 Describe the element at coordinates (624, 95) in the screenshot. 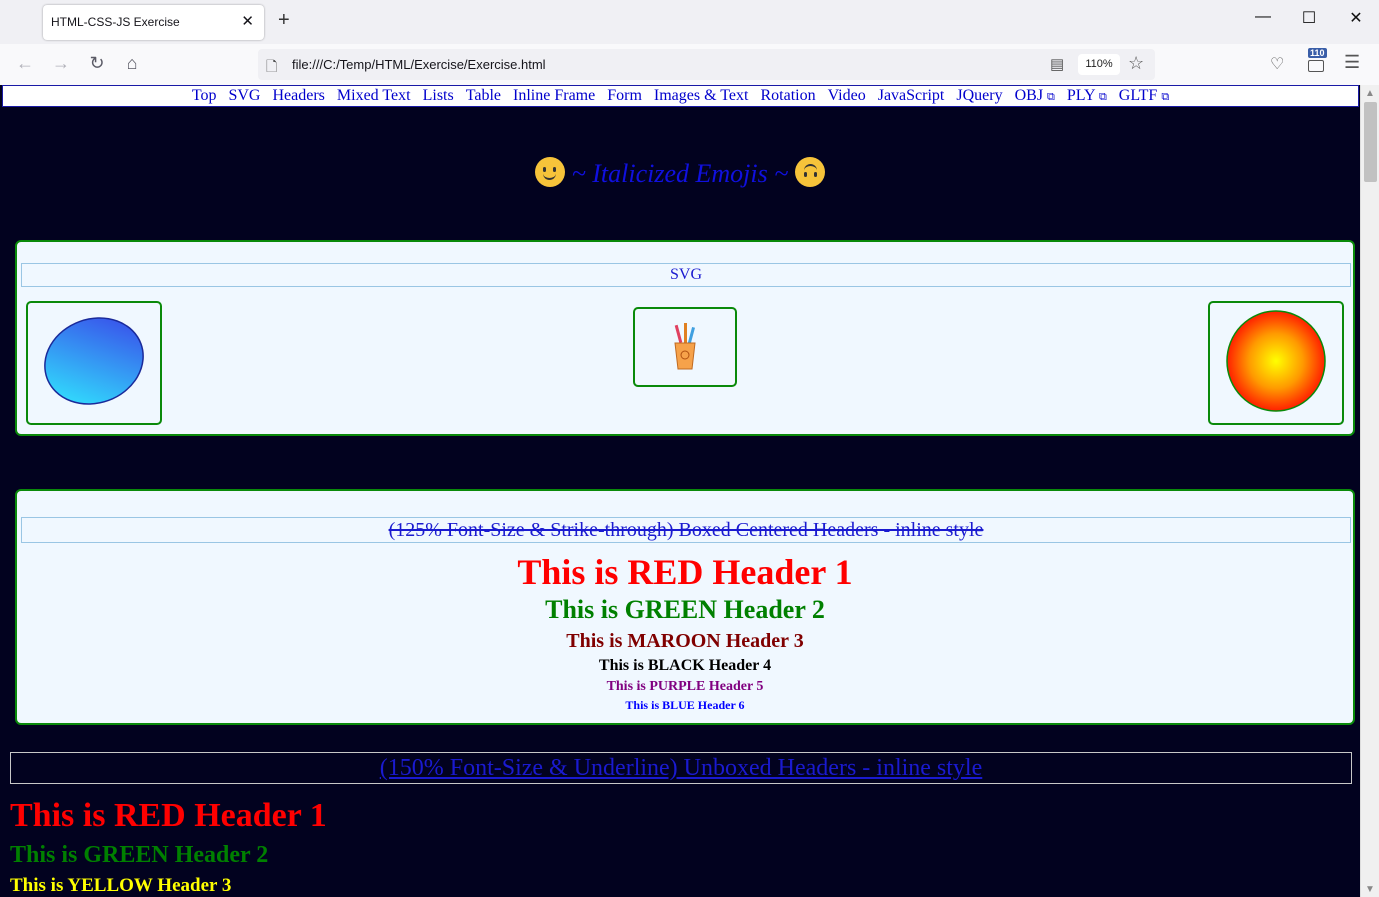

I see `nav-link-form: Form` at that location.